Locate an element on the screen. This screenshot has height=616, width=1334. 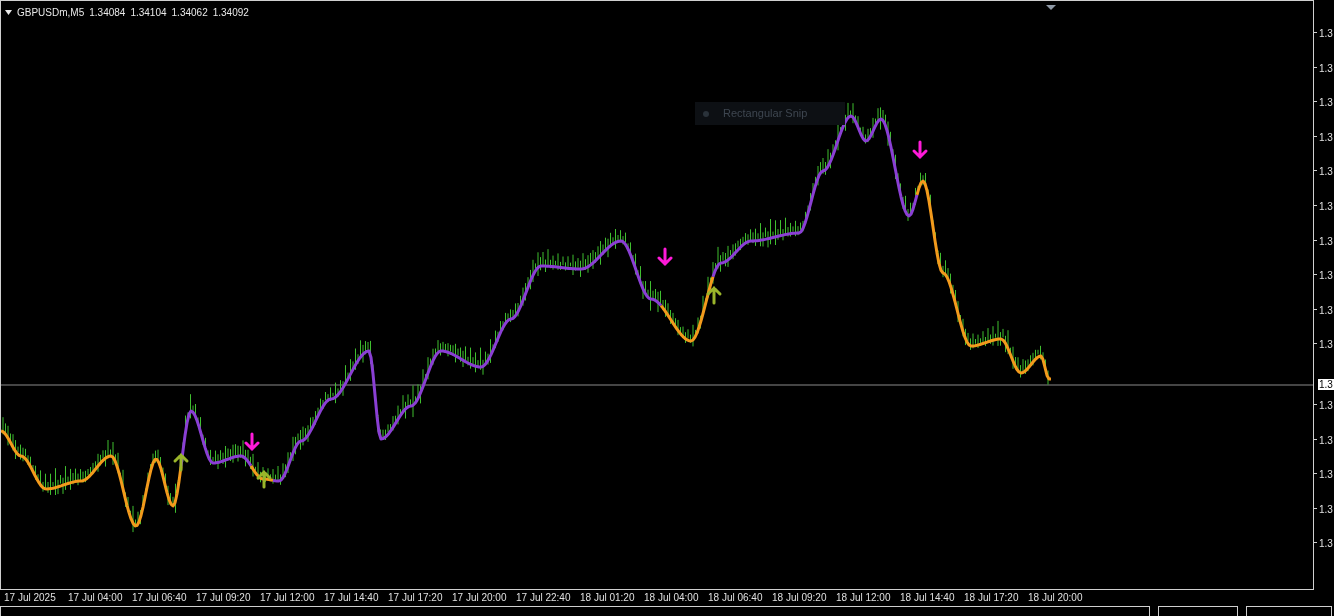
triangle-icon is located at coordinates (1051, 7).